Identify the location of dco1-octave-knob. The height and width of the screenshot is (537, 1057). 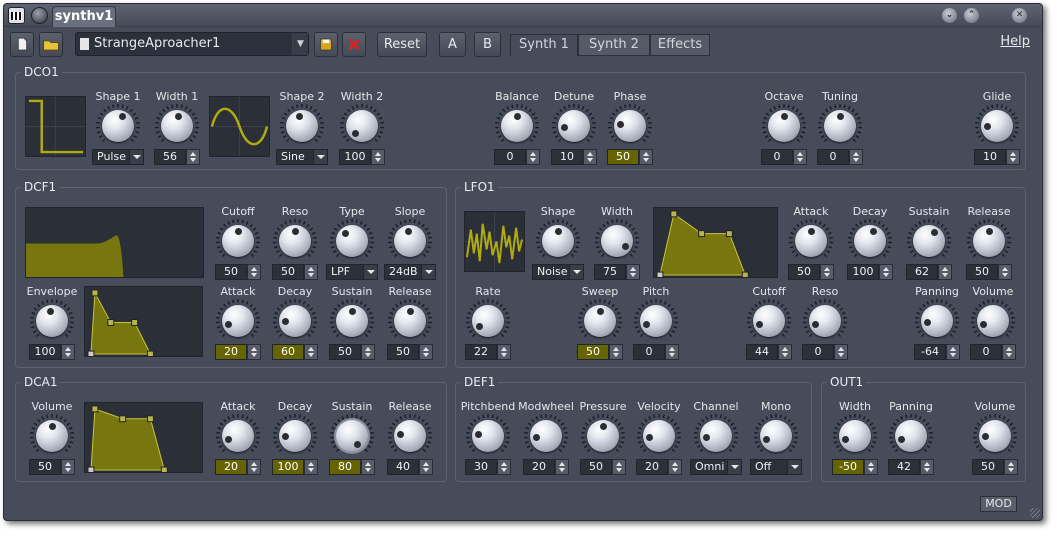
(784, 126).